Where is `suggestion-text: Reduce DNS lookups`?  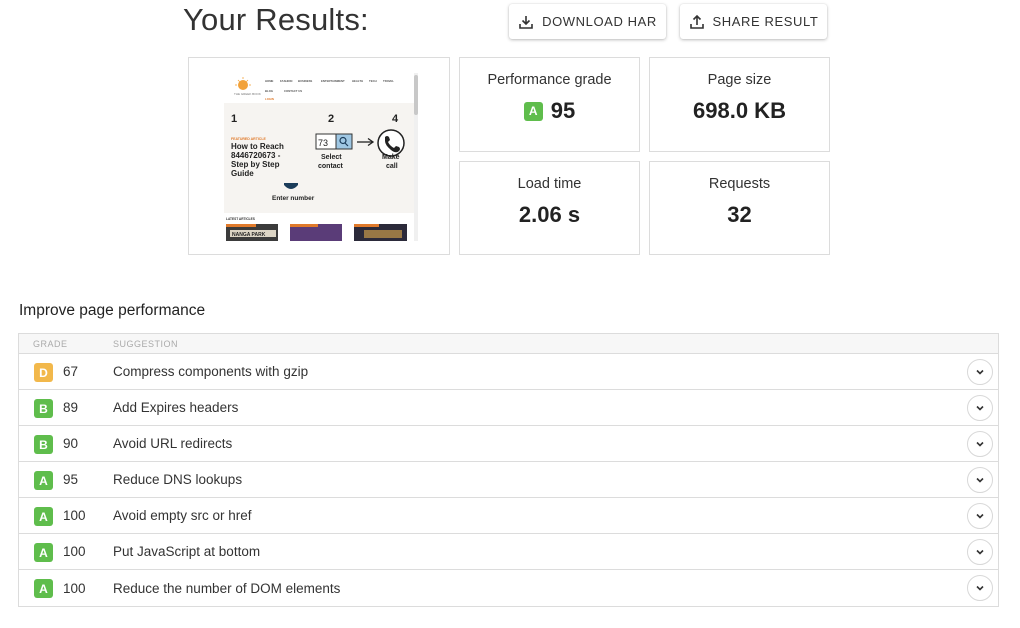 suggestion-text: Reduce DNS lookups is located at coordinates (178, 479).